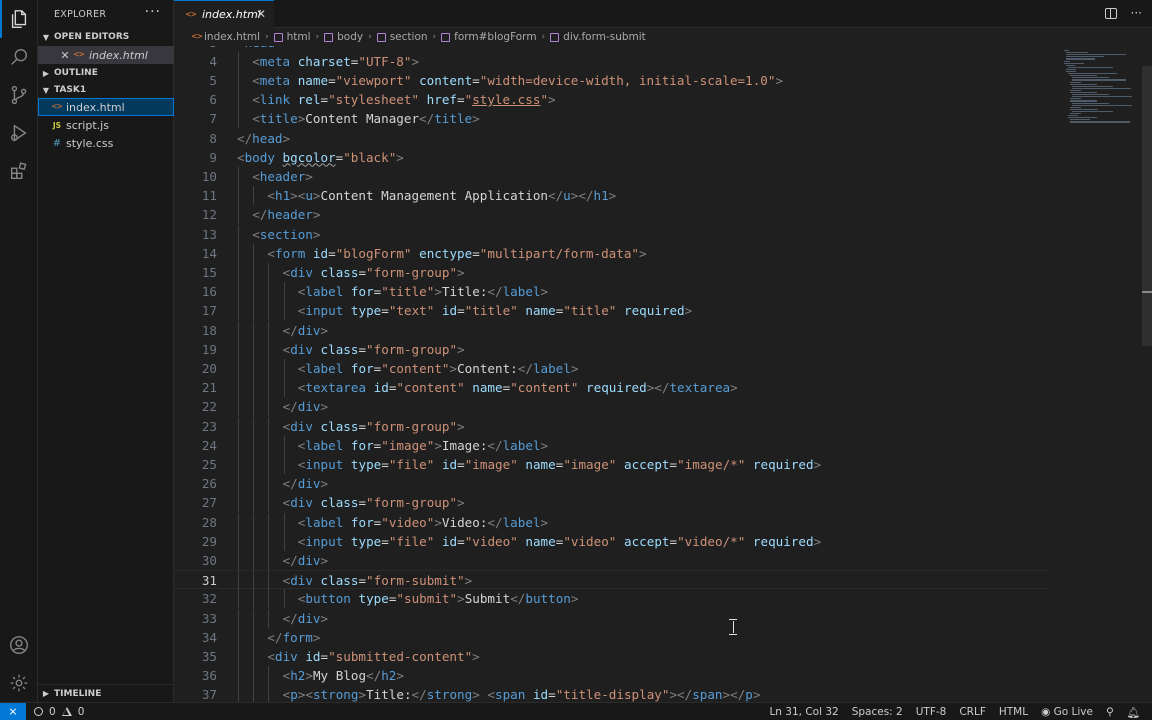  What do you see at coordinates (663, 234) in the screenshot?
I see `code-line: 13 <section>` at bounding box center [663, 234].